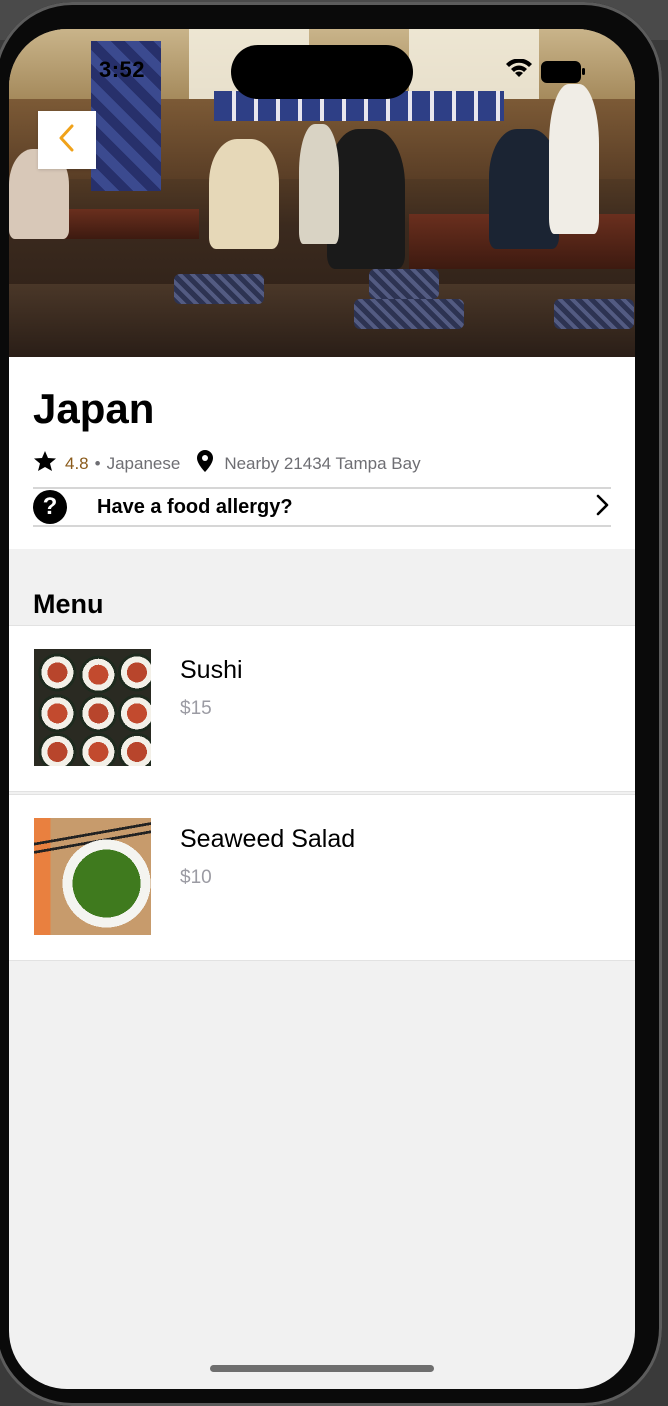  I want to click on menu-item-sushi: Sushi $15, so click(322, 708).